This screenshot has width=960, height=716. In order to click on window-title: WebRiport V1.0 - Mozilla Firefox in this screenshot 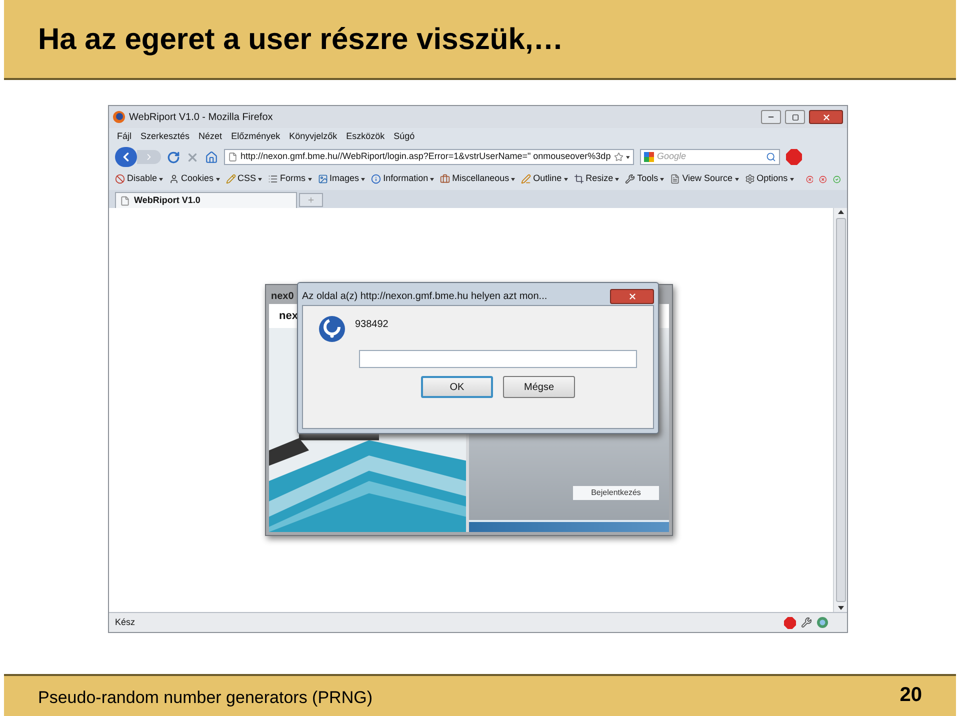, I will do `click(201, 117)`.